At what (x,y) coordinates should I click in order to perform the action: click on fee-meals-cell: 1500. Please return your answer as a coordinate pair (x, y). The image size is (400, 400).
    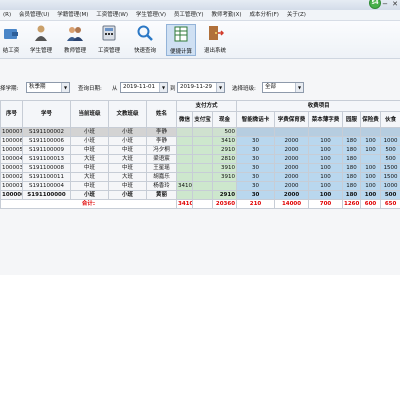
    Looking at the image, I should click on (390, 168).